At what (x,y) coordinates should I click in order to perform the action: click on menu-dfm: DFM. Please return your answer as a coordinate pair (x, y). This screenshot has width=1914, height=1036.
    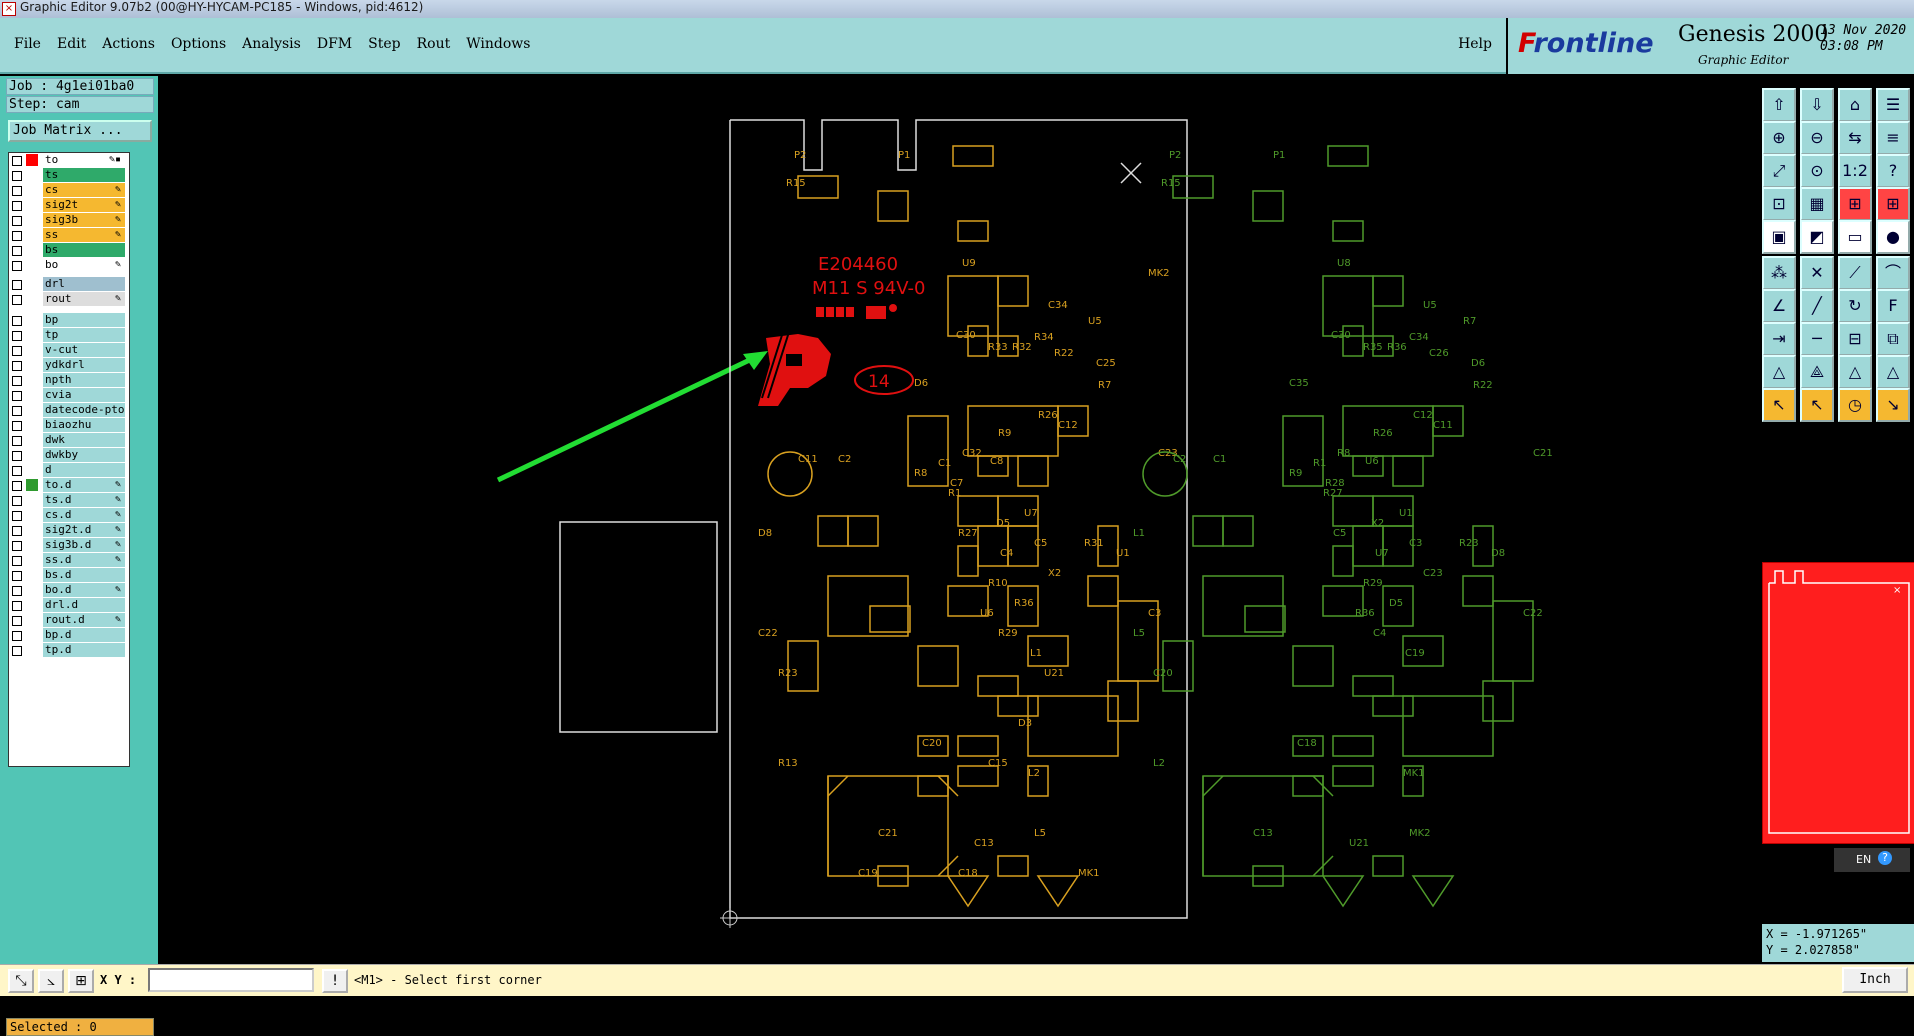
    Looking at the image, I should click on (334, 44).